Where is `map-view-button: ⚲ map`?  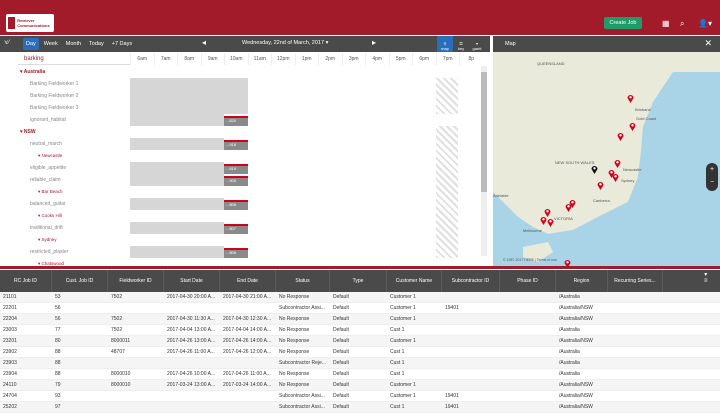
map-view-button: ⚲ map is located at coordinates (445, 44).